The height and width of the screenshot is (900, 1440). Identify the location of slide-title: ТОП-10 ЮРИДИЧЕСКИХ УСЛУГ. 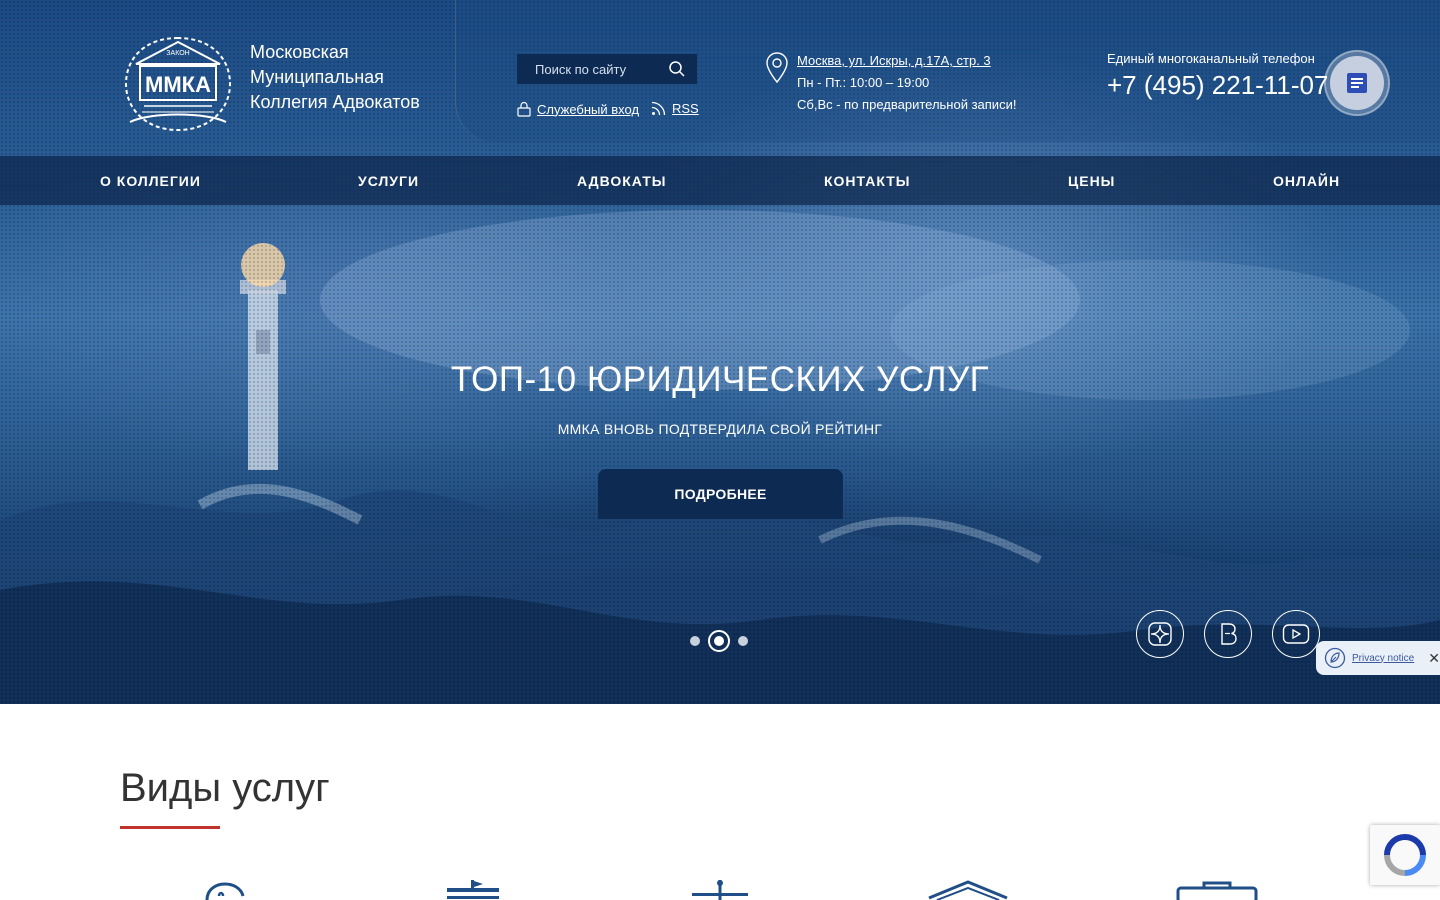
(720, 379).